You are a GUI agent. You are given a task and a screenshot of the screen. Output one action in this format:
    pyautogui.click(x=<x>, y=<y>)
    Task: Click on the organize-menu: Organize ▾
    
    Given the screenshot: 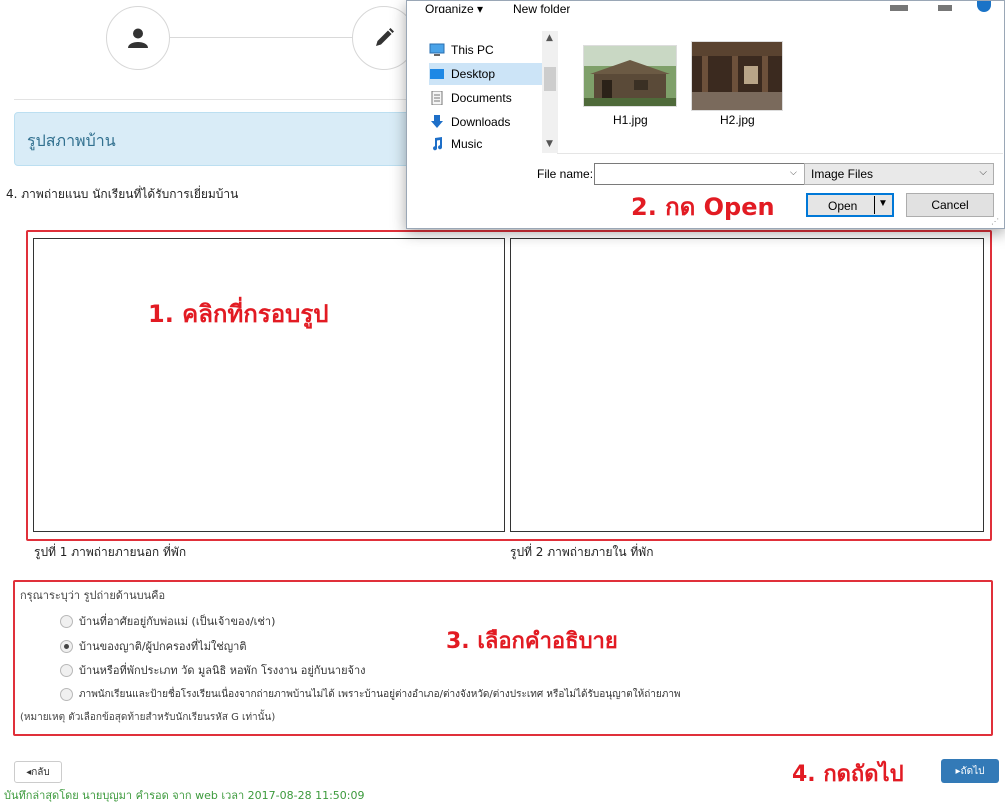 What is the action you would take?
    pyautogui.click(x=454, y=8)
    